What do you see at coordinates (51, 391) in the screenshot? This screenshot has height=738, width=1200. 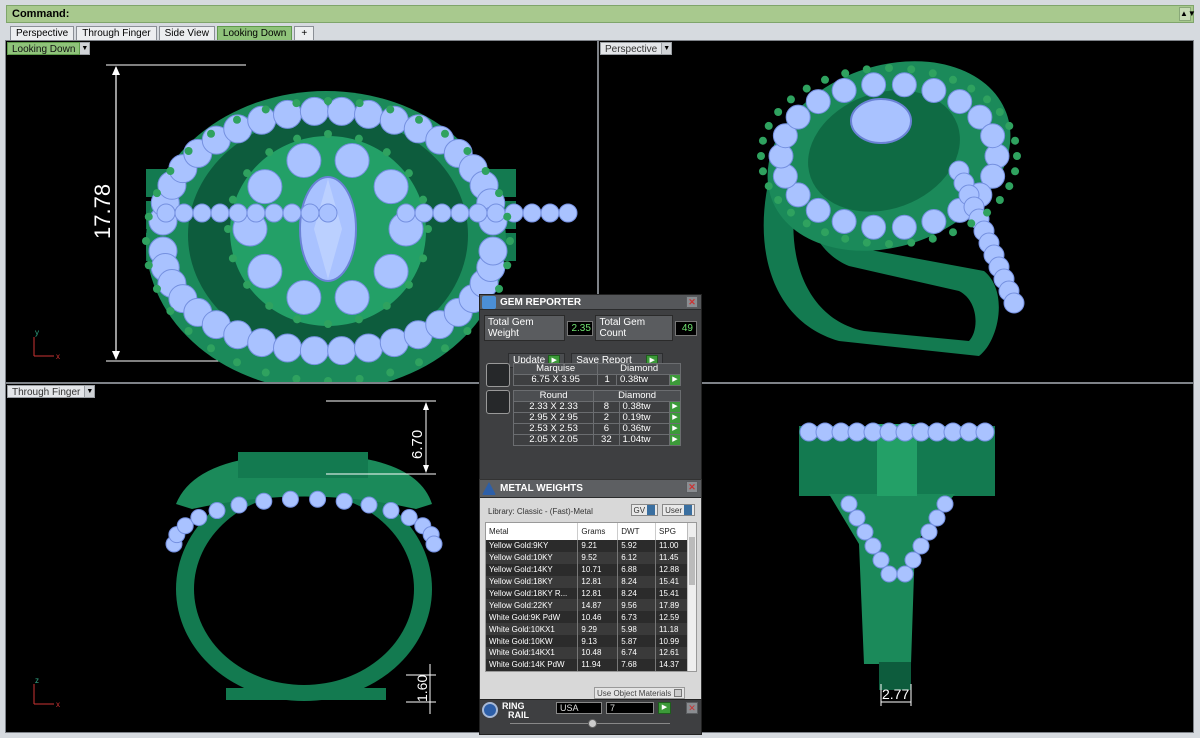 I see `viewport-label: Through Finger ▼` at bounding box center [51, 391].